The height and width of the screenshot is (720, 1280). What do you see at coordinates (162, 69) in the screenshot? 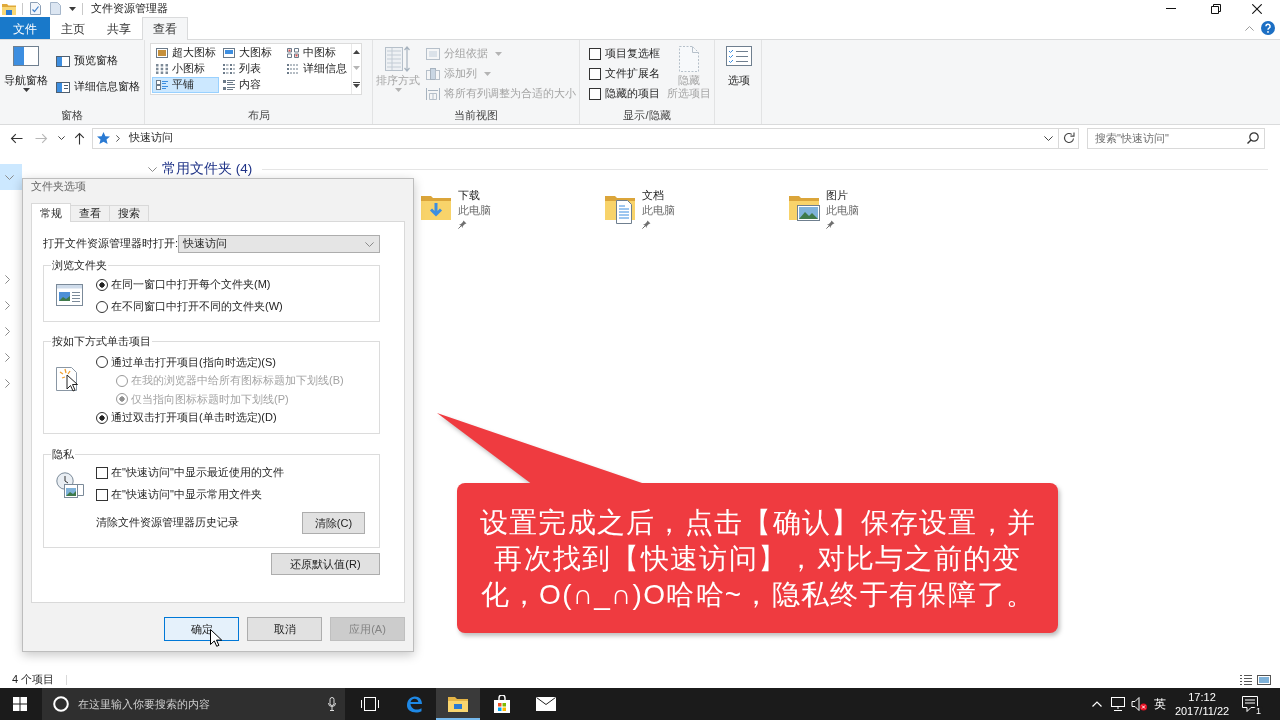
I see `dots-grid-icon` at bounding box center [162, 69].